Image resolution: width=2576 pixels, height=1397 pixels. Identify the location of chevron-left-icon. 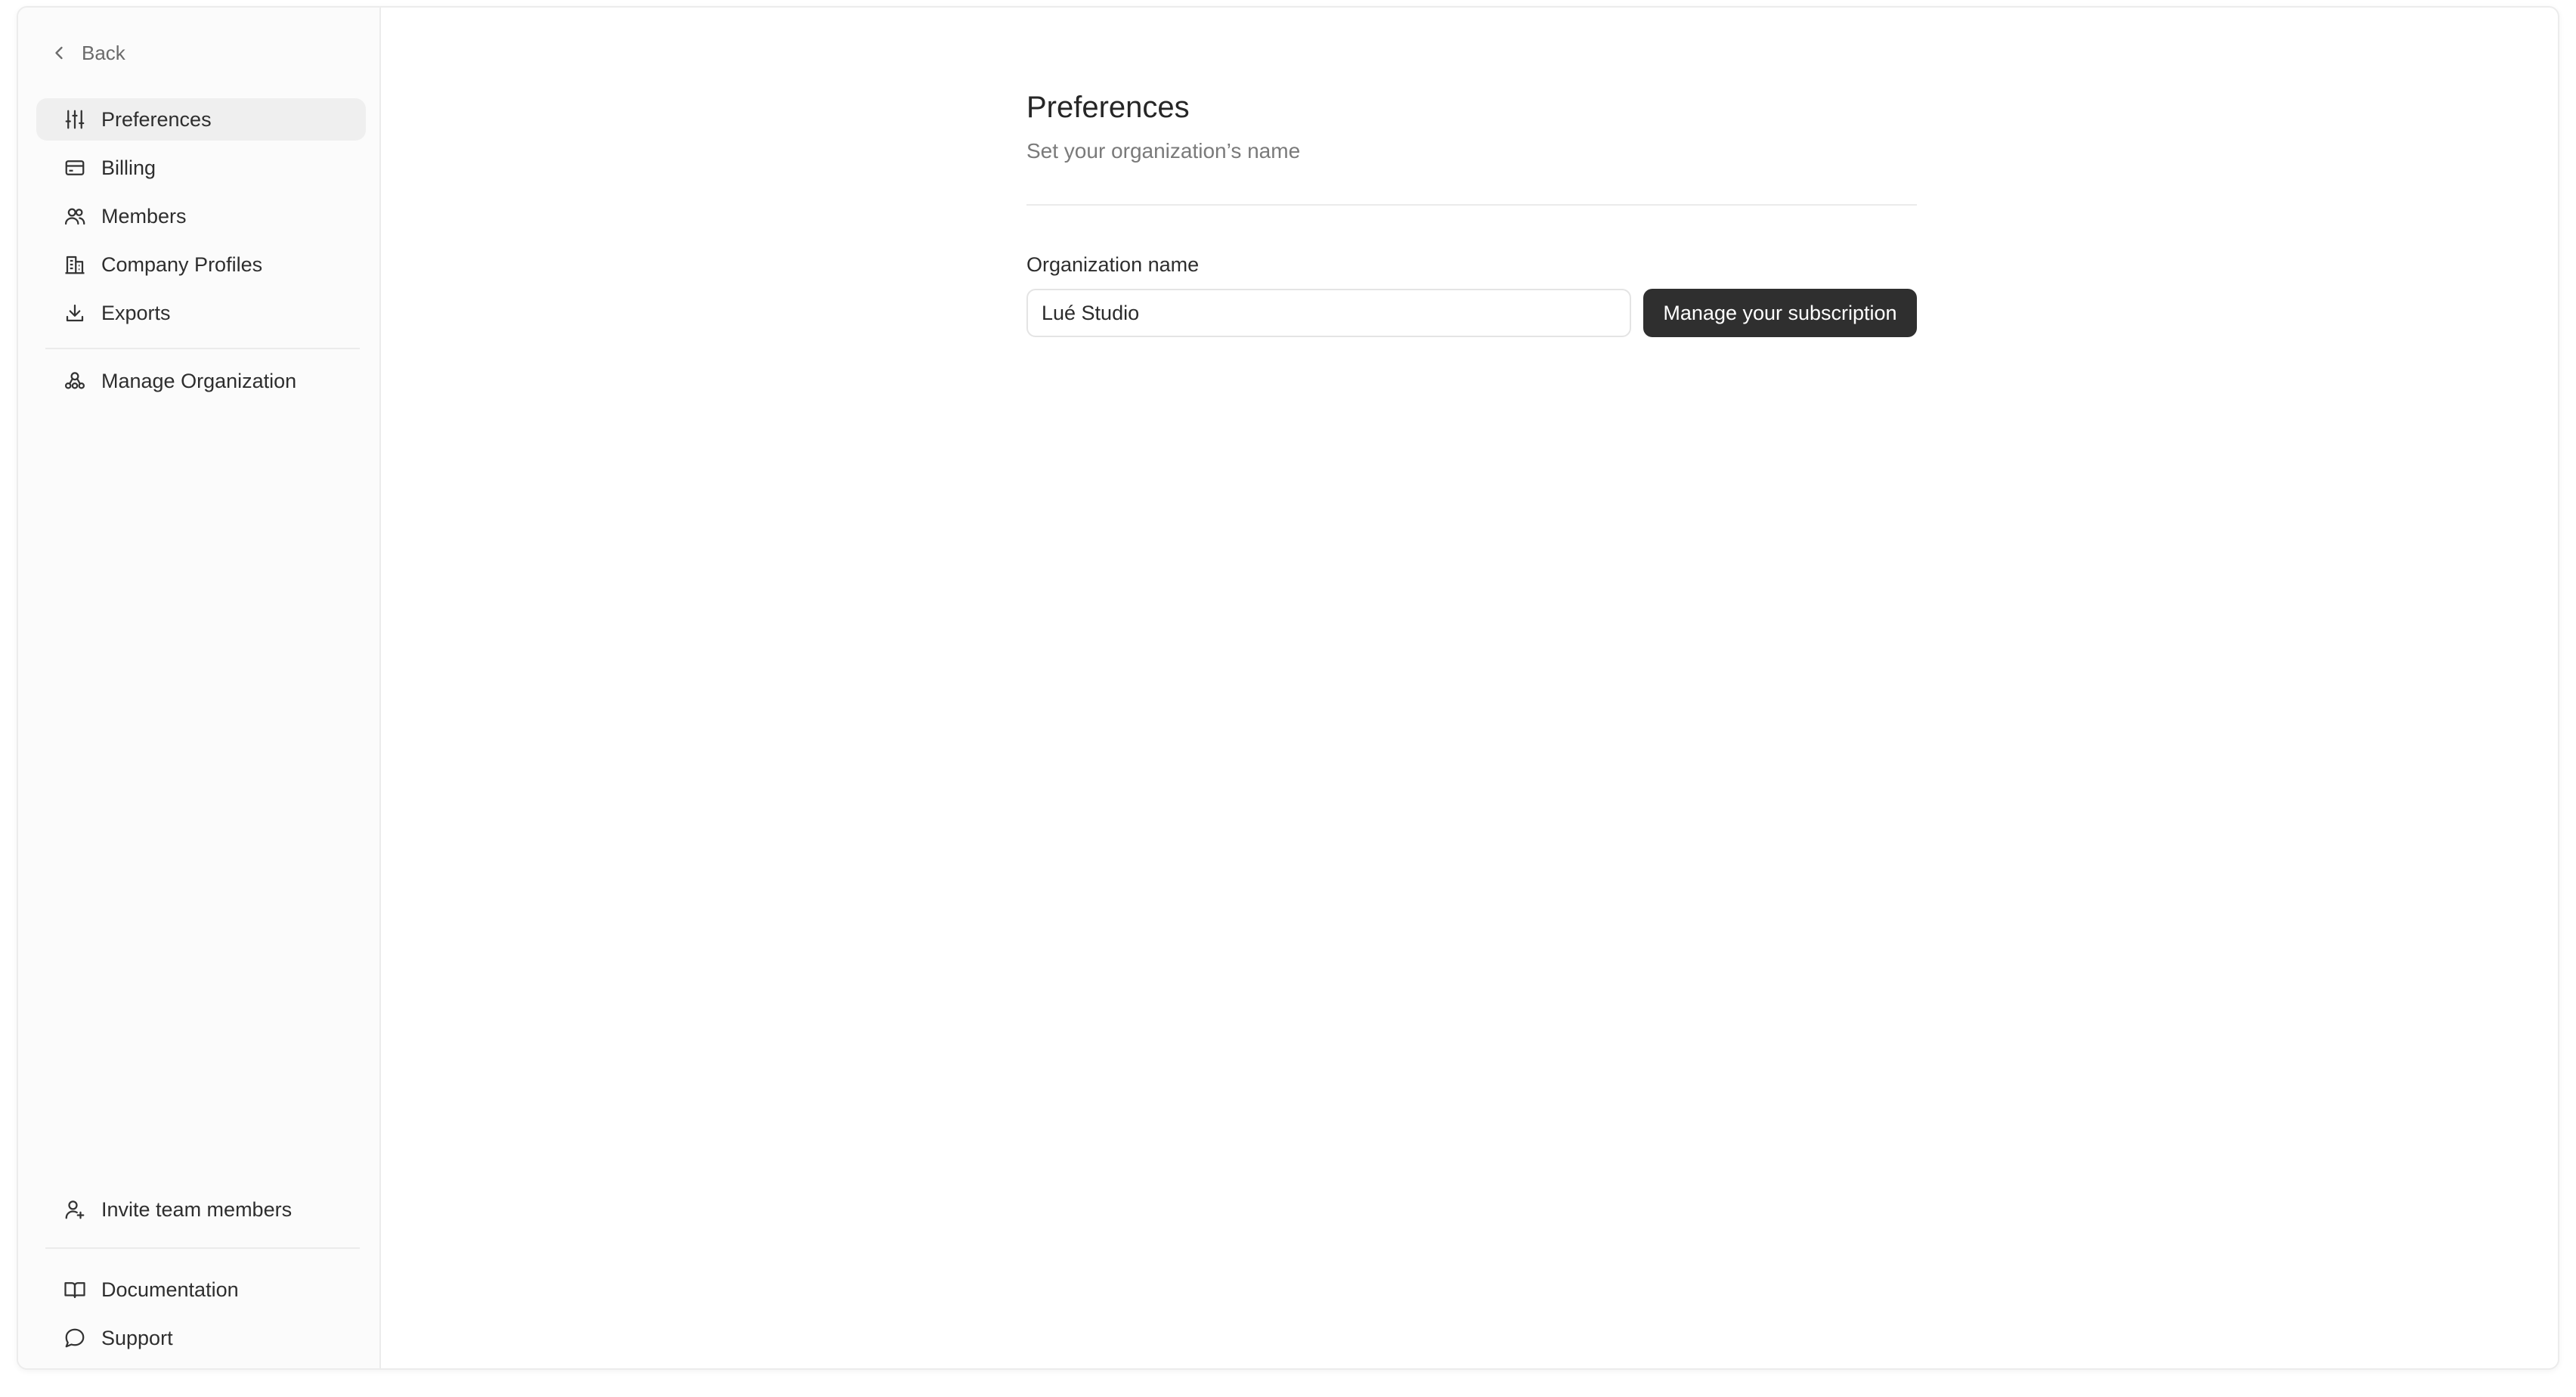
(59, 53).